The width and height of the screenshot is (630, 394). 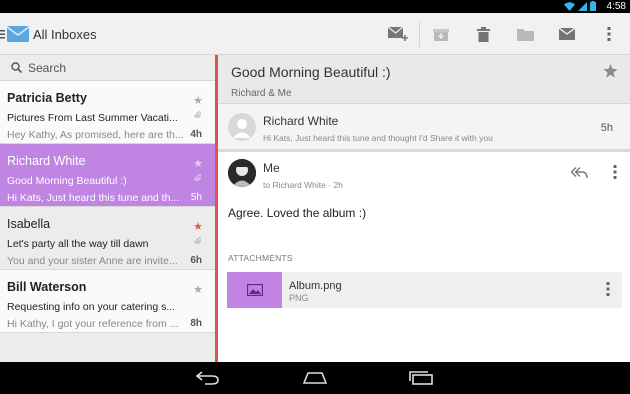 What do you see at coordinates (47, 98) in the screenshot?
I see `thread-sender: Patricia Betty` at bounding box center [47, 98].